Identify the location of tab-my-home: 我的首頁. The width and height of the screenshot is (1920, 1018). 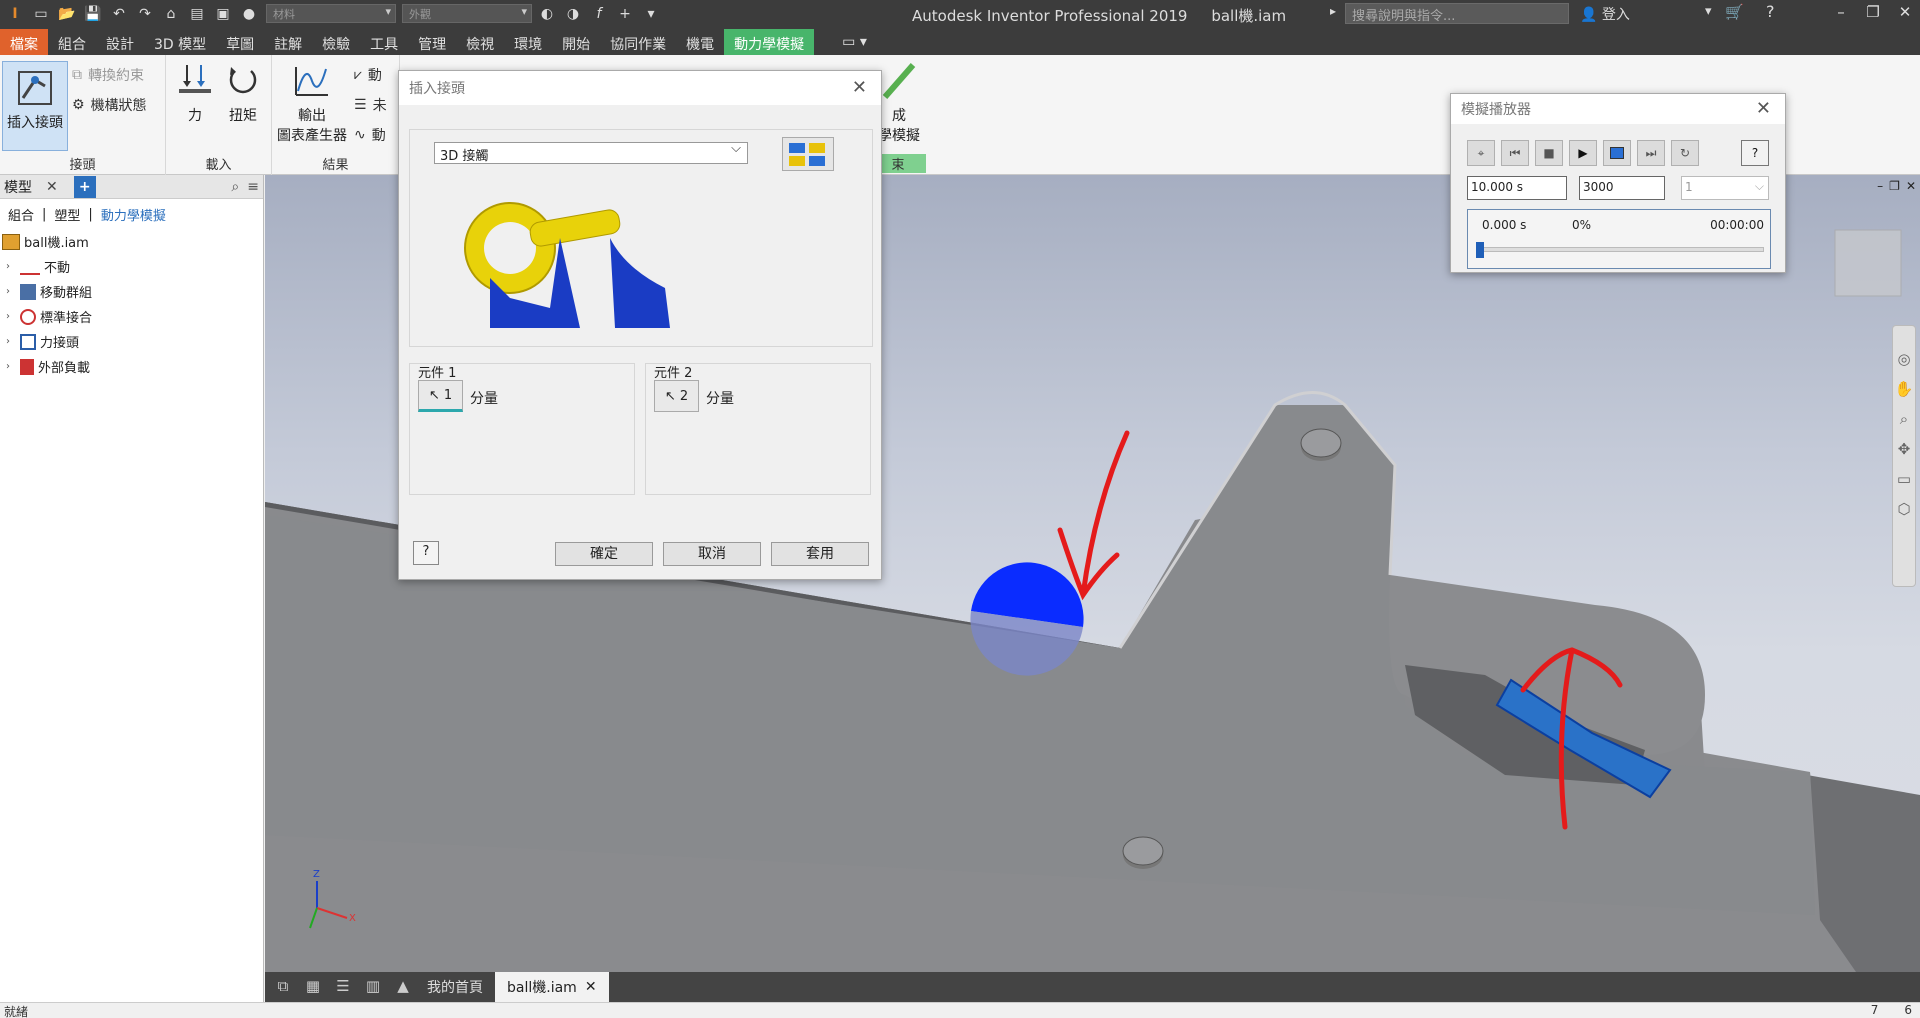
(455, 987).